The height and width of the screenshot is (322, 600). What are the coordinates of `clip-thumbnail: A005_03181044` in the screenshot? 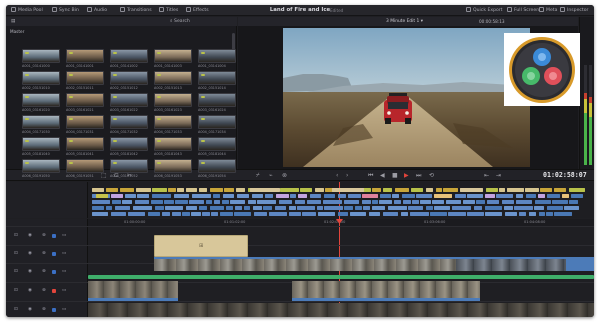 It's located at (217, 148).